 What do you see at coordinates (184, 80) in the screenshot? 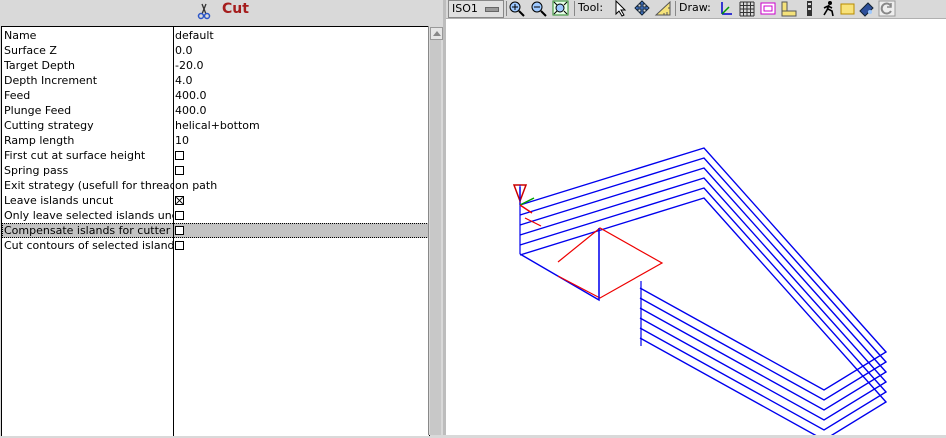
I see `property-value: 4.0` at bounding box center [184, 80].